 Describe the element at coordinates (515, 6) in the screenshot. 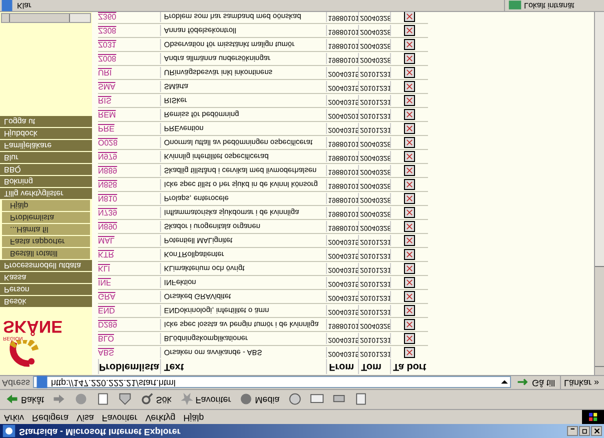

I see `network-icon` at that location.